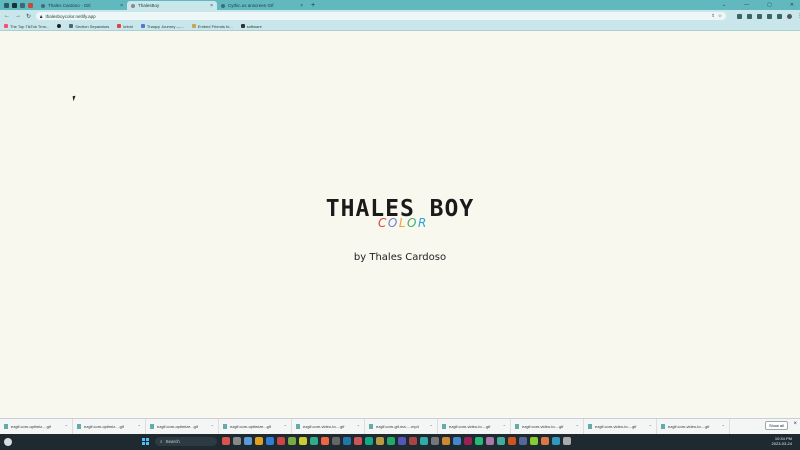  What do you see at coordinates (161, 441) in the screenshot?
I see `search-icon: ⌕` at bounding box center [161, 441].